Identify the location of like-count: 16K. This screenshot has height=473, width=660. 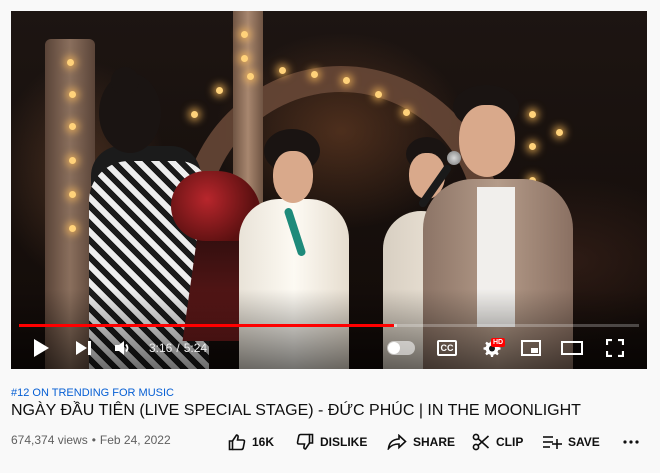
(263, 442).